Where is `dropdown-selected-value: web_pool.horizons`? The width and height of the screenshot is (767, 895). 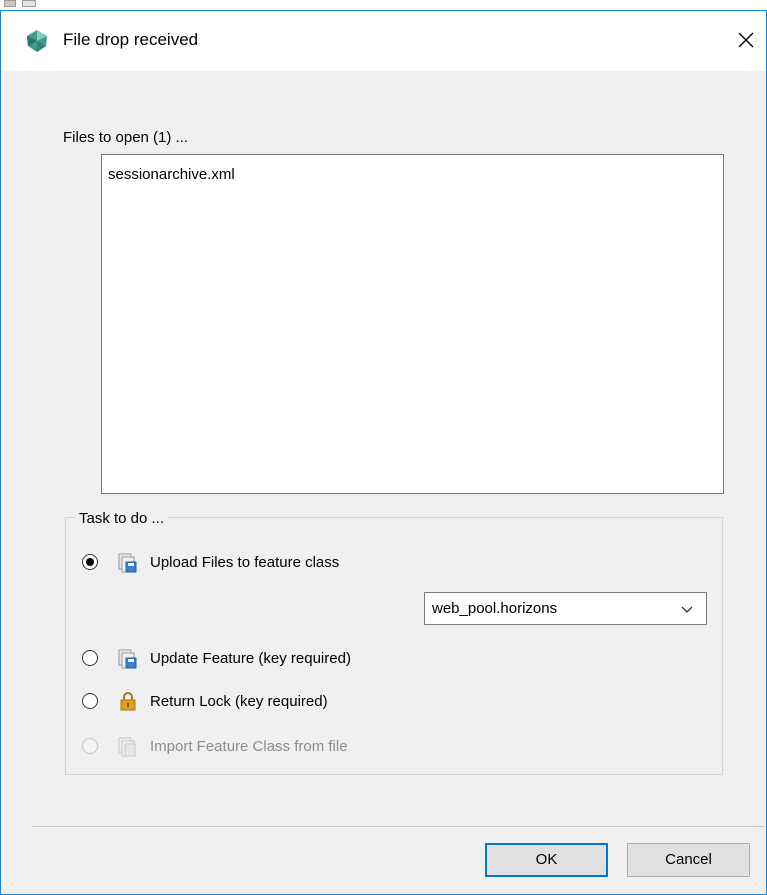
dropdown-selected-value: web_pool.horizons is located at coordinates (495, 608).